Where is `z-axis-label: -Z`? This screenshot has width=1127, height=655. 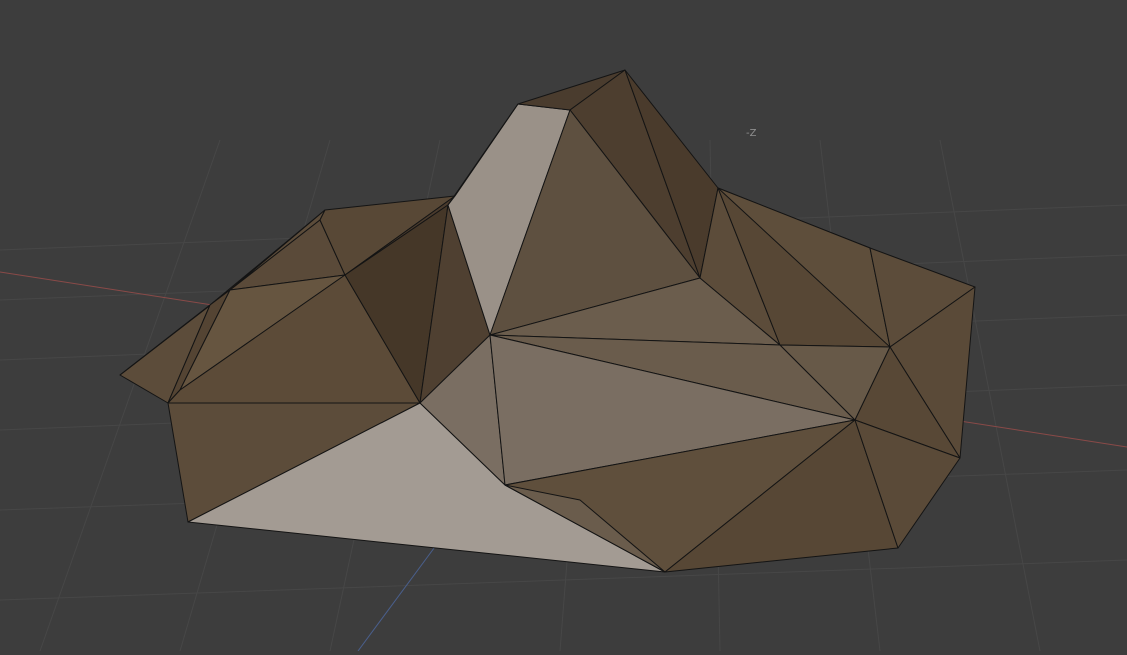 z-axis-label: -Z is located at coordinates (751, 133).